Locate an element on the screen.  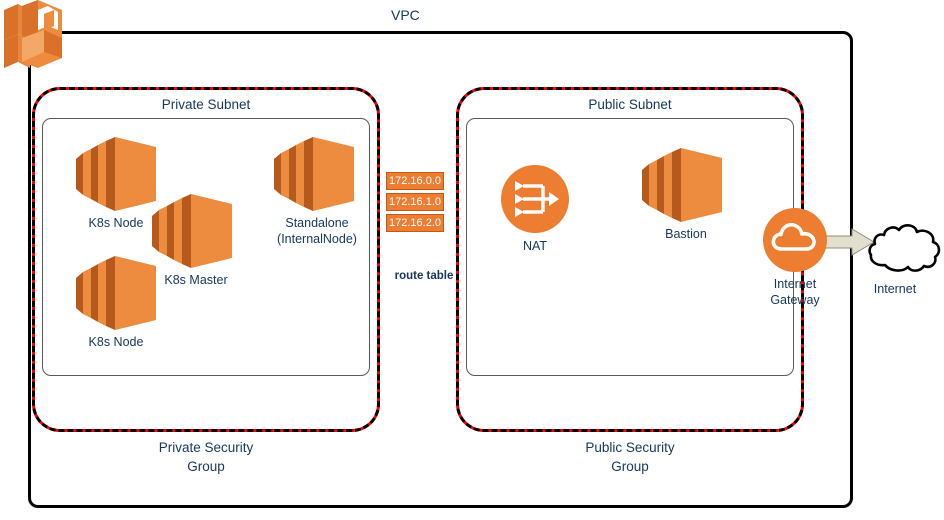
aws-vpc-logo-icon is located at coordinates (33, 36).